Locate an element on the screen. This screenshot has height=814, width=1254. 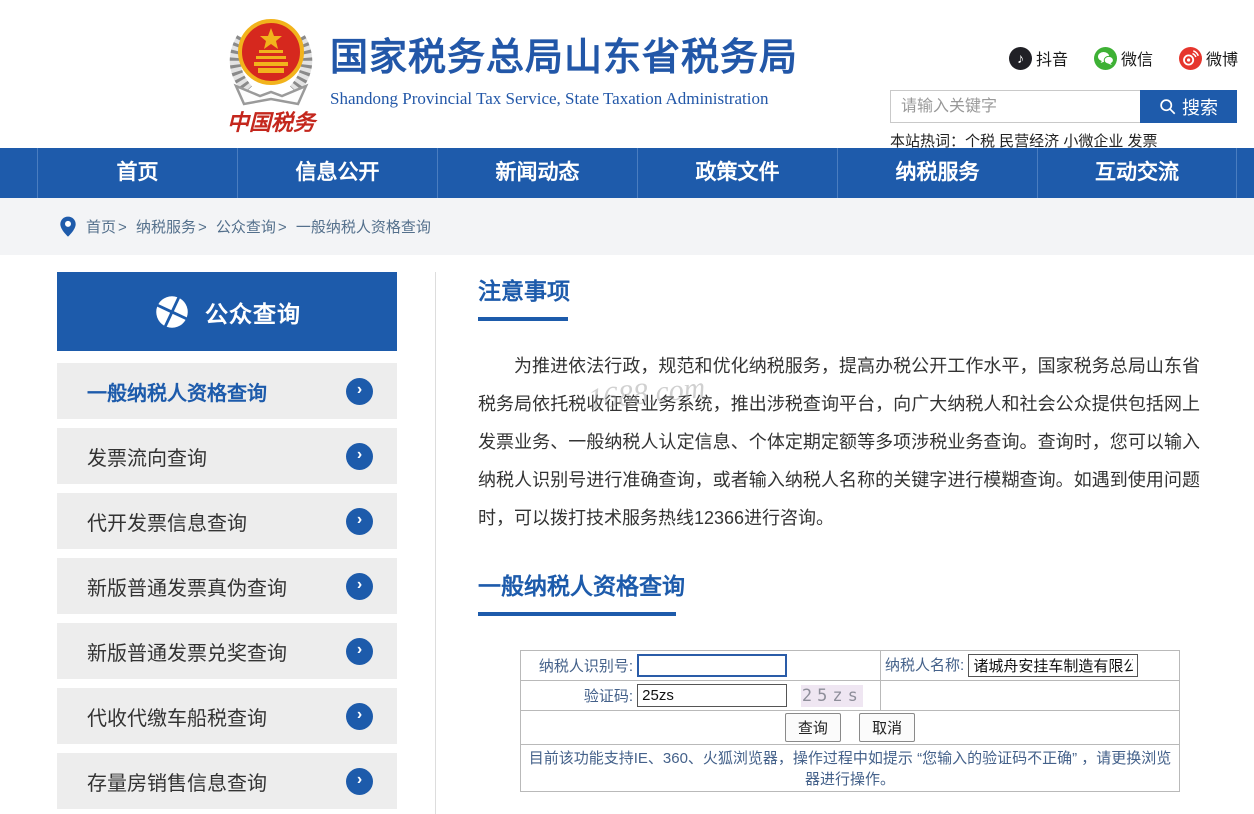
hot-words: 本站热词：个税 民营经济 小微企业 发票 is located at coordinates (1024, 141).